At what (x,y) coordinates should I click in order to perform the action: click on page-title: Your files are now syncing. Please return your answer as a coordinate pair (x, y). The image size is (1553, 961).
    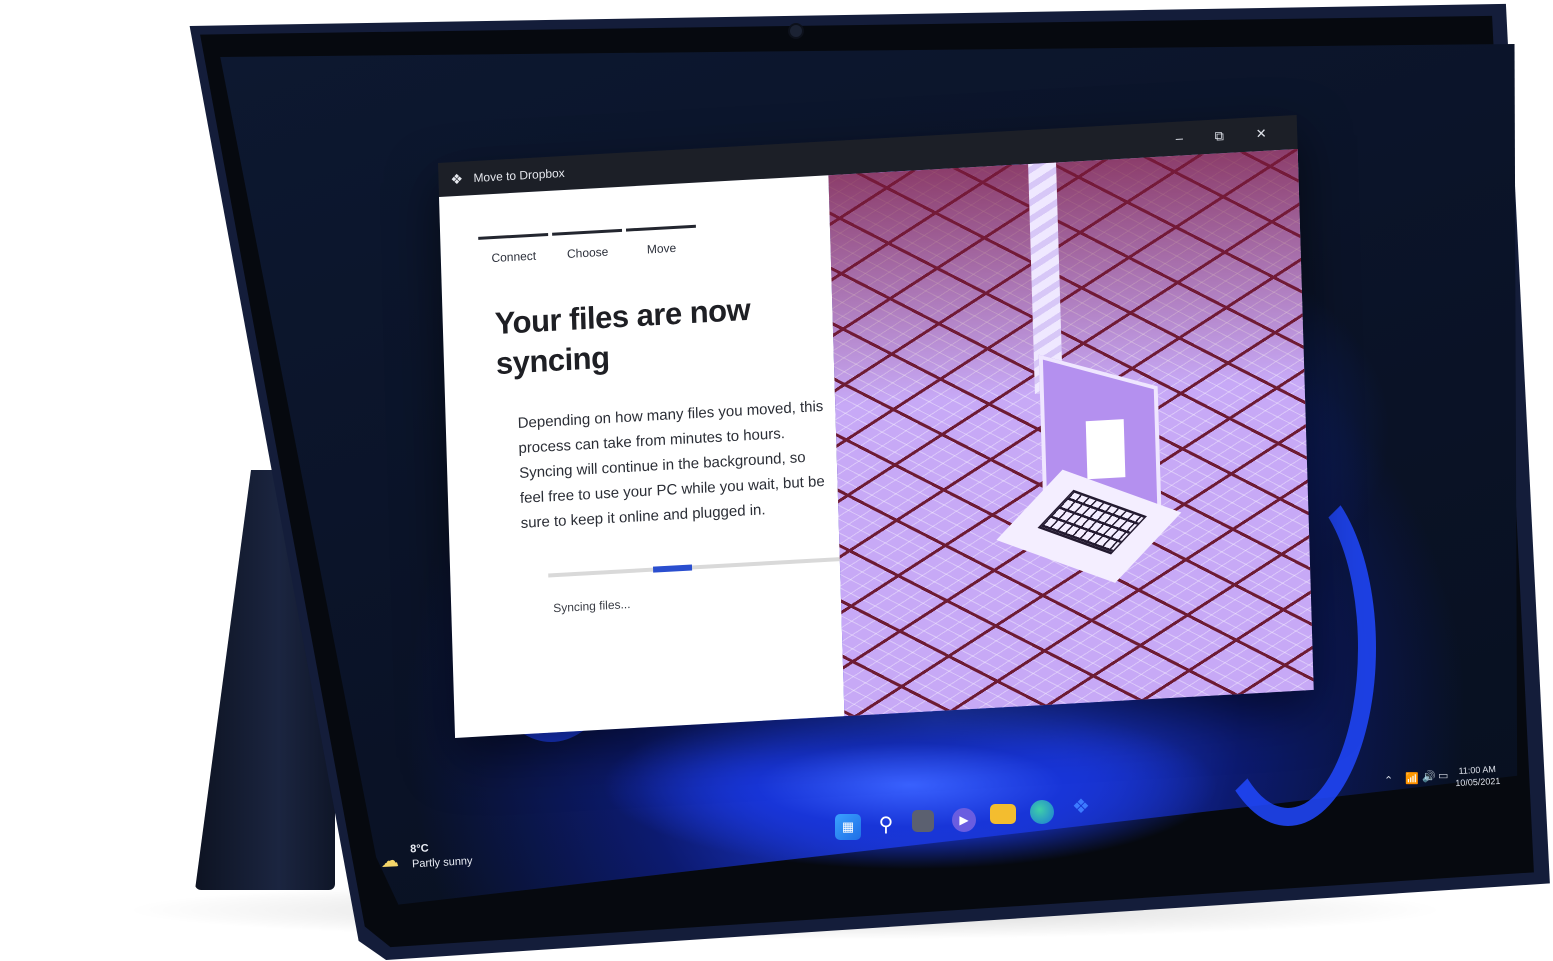
    Looking at the image, I should click on (622, 336).